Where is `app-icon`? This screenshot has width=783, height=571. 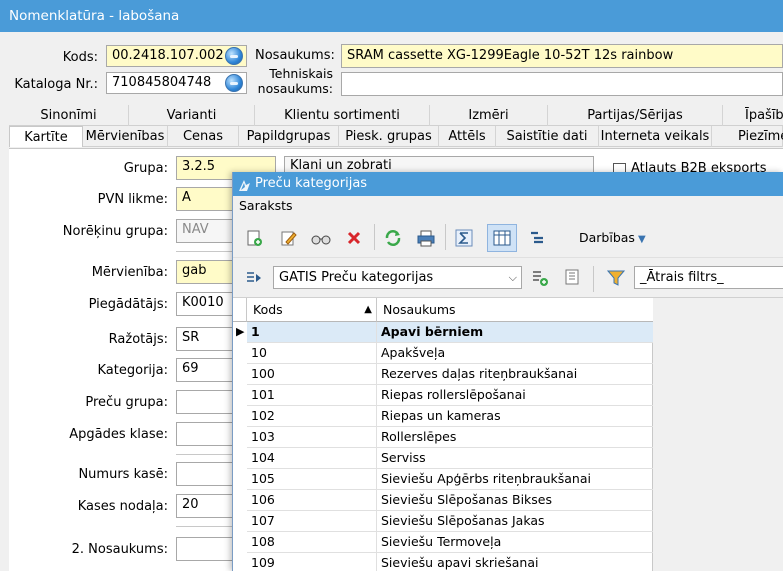 app-icon is located at coordinates (244, 184).